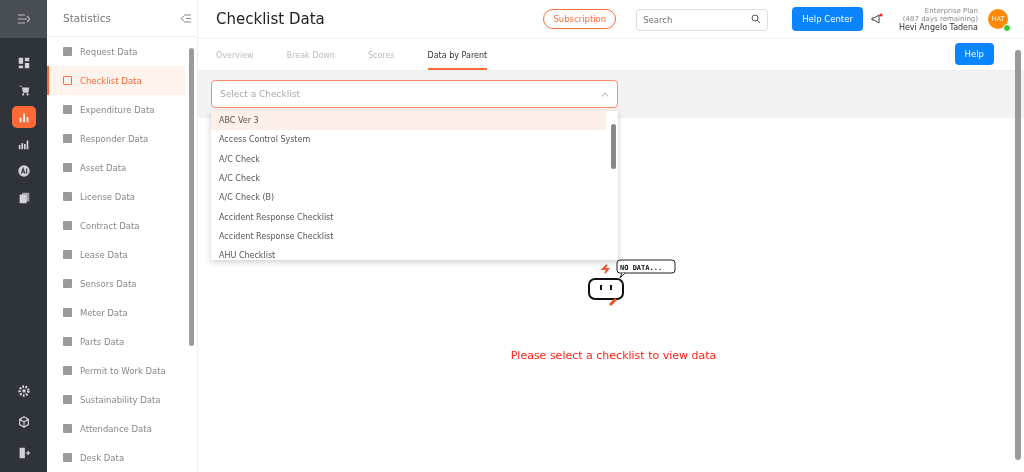 This screenshot has height=472, width=1024. Describe the element at coordinates (702, 20) in the screenshot. I see `search-field: Search` at that location.